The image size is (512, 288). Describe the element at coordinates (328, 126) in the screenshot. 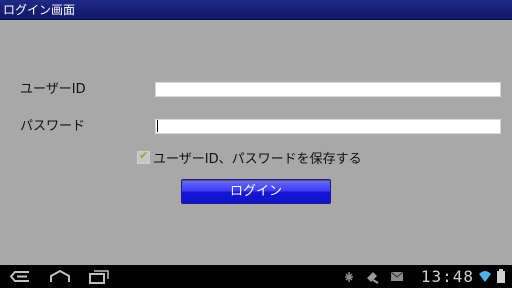

I see `password-field` at that location.